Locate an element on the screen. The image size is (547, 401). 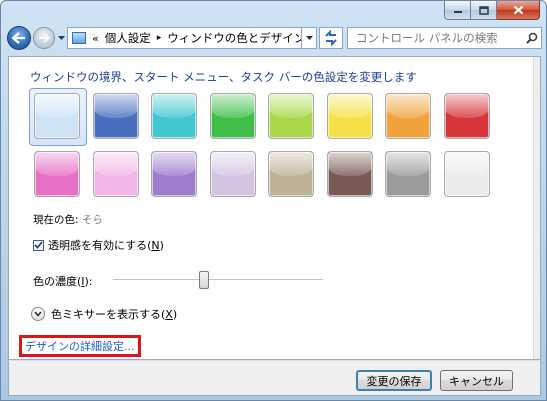
search-input is located at coordinates (435, 38).